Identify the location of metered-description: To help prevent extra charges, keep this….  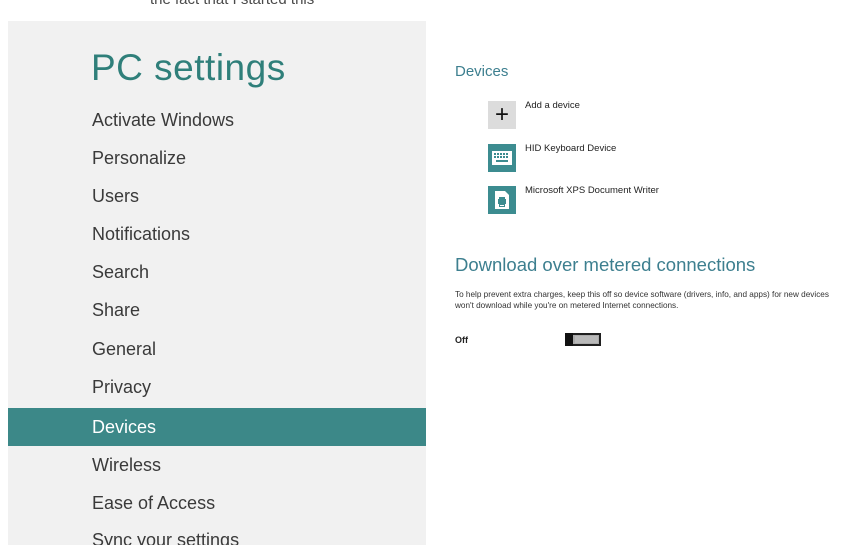
(642, 300).